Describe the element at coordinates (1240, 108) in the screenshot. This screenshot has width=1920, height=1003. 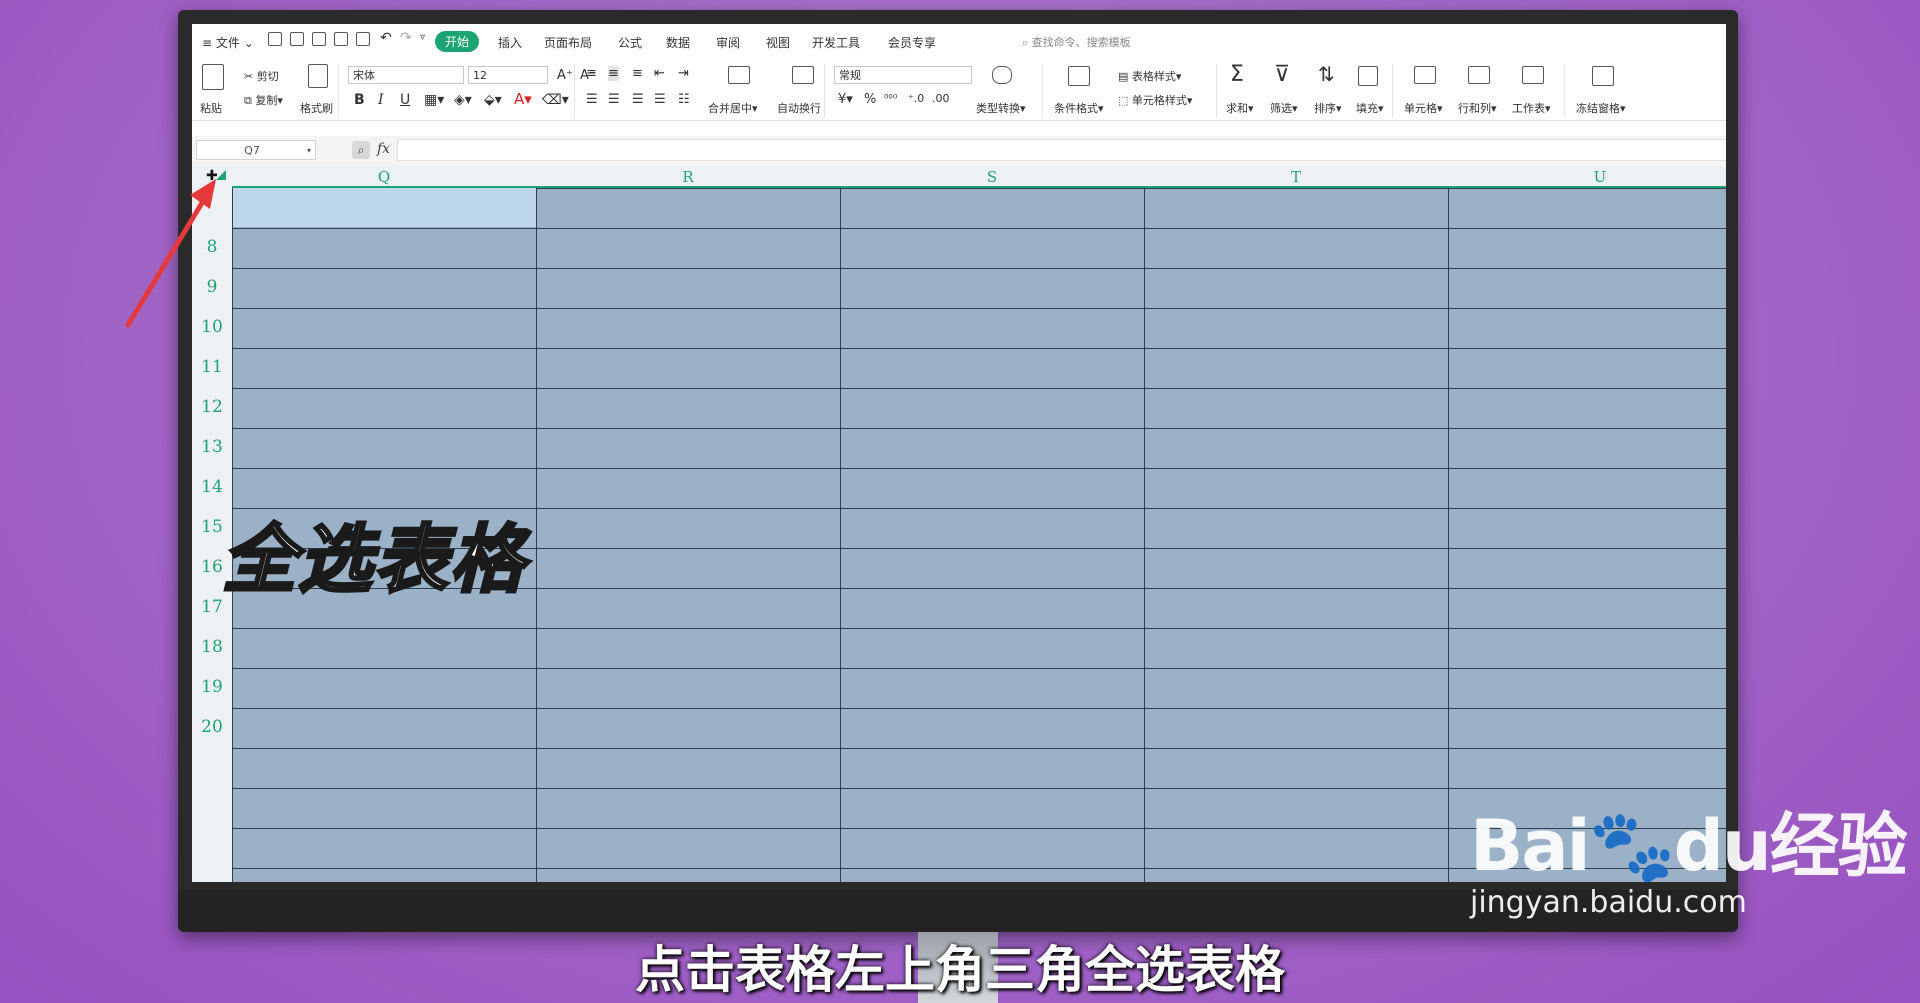
I see `sum-label: 求和▾` at that location.